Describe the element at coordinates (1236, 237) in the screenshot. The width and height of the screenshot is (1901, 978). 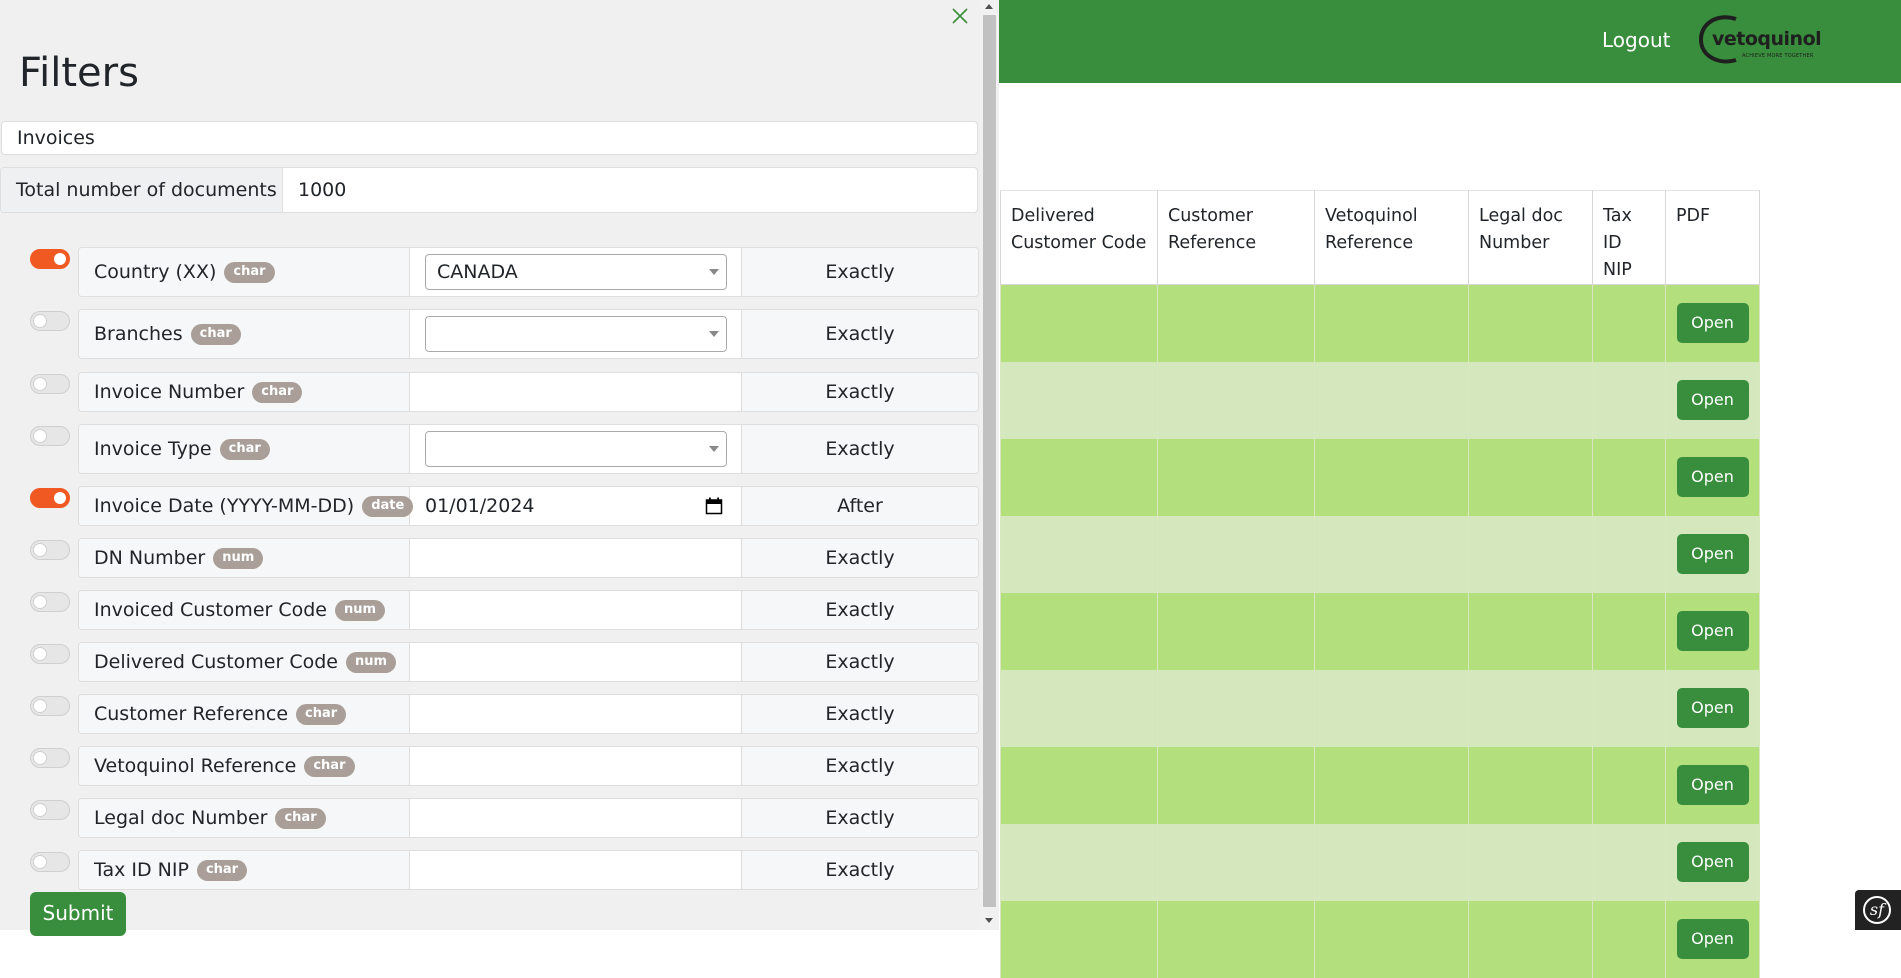
I see `column-header: Customer Reference` at that location.